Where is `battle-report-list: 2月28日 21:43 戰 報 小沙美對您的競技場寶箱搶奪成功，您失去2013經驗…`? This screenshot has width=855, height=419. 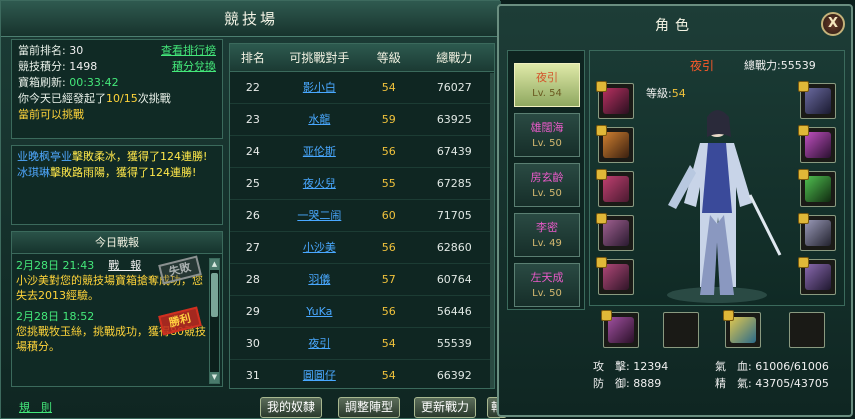 battle-report-list: 2月28日 21:43 戰 報 小沙美對您的競技場寶箱搶奪成功，您失去2013經驗… is located at coordinates (111, 307).